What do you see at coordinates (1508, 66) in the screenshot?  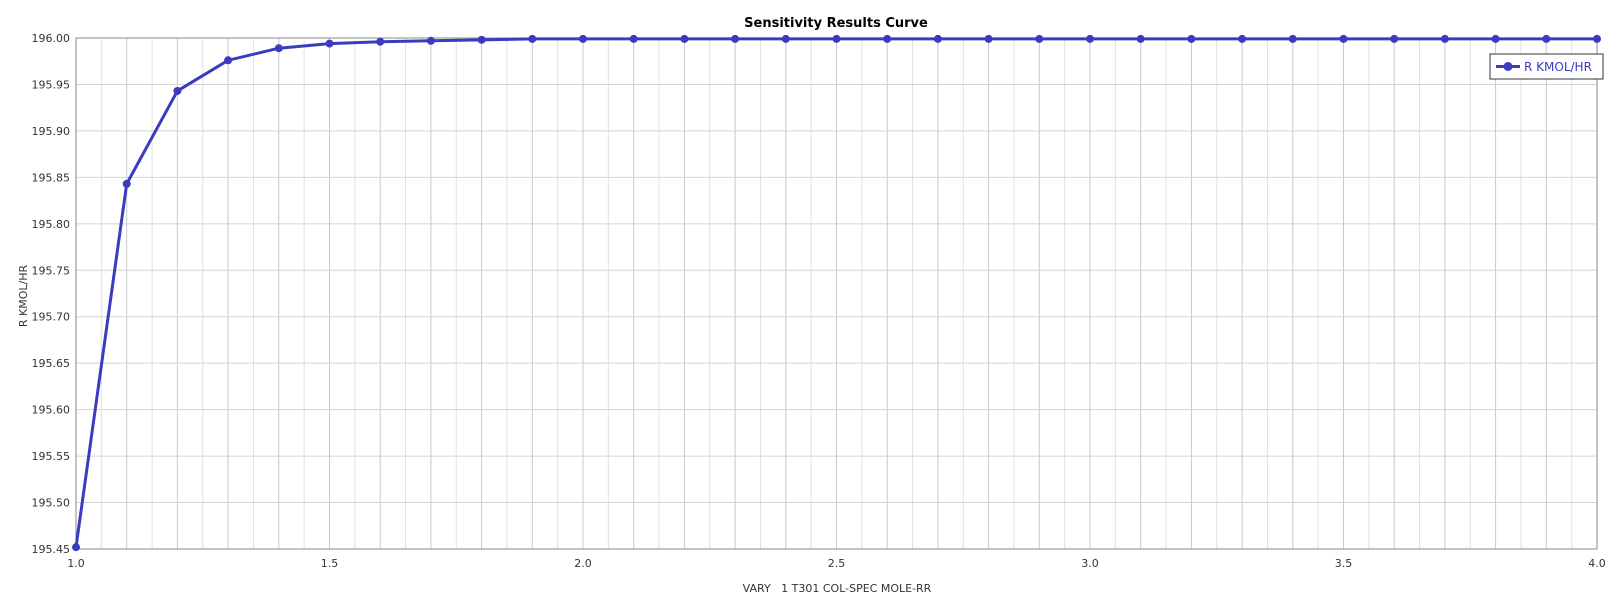 I see `legend-dot-marker` at bounding box center [1508, 66].